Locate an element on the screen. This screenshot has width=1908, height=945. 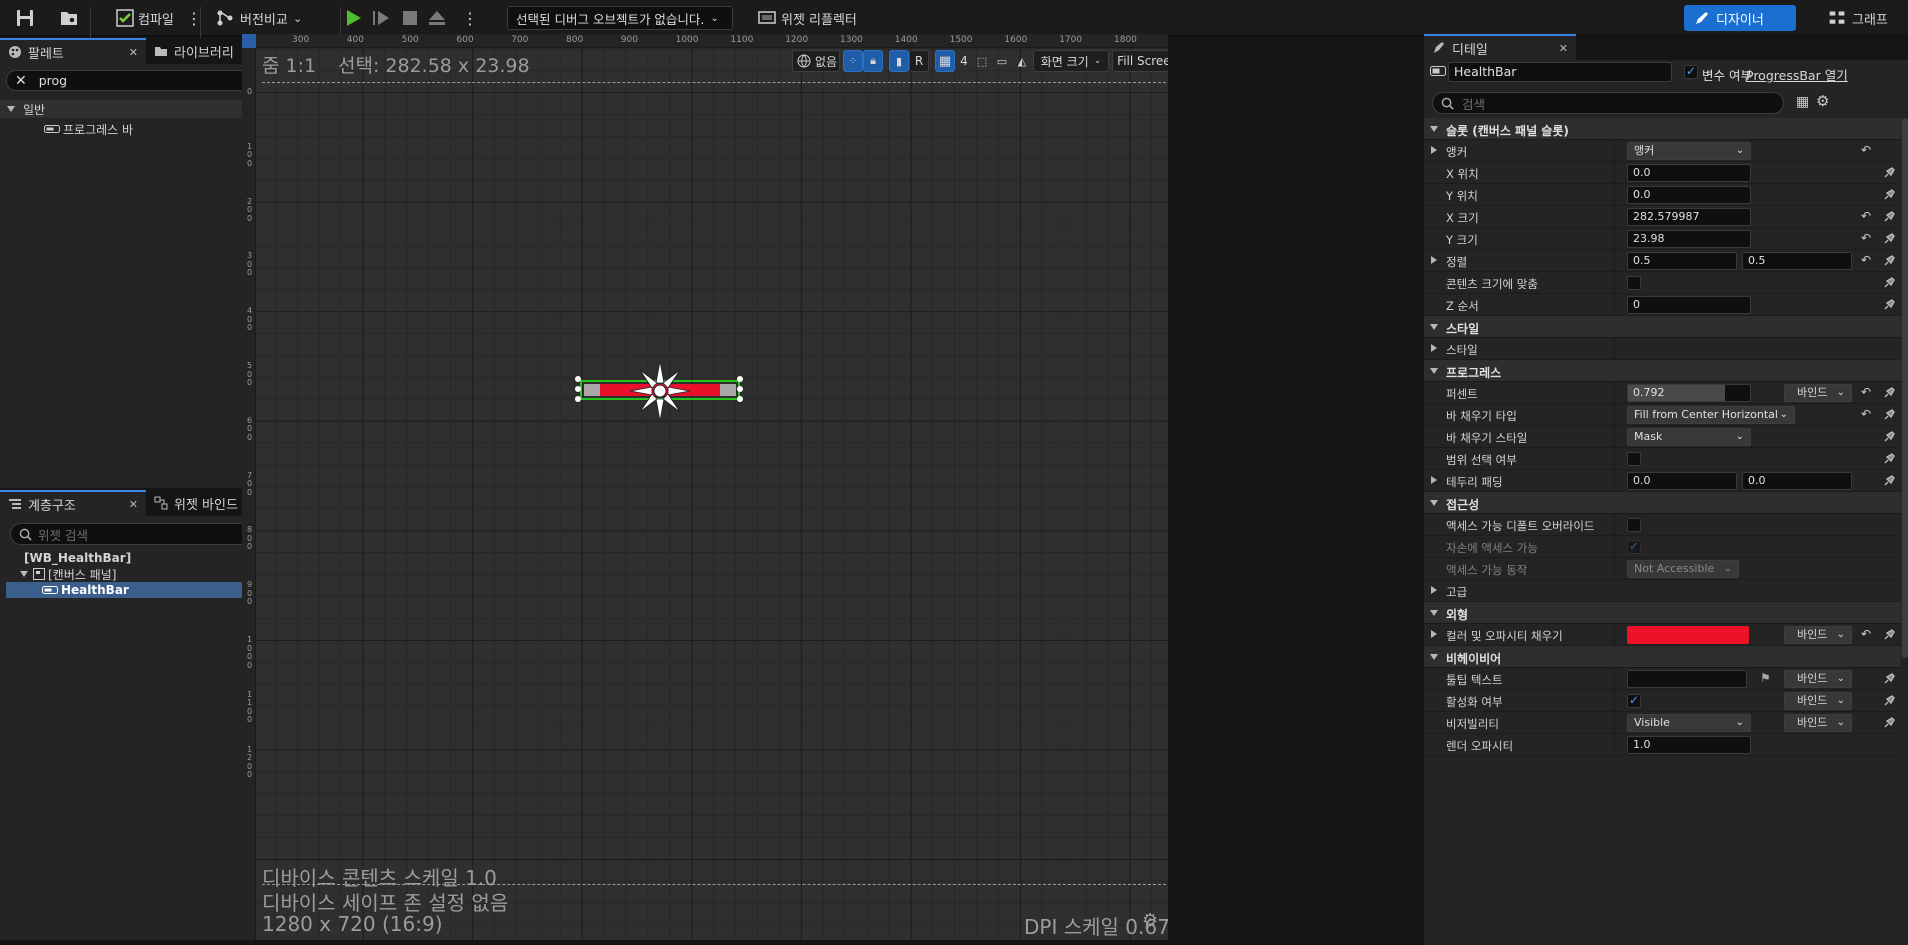
percent-slider-input: 0.792 is located at coordinates (1689, 393).